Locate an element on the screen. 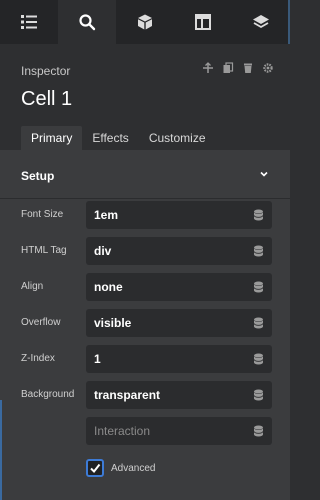 The width and height of the screenshot is (320, 500). interaction-field: Interaction is located at coordinates (179, 431).